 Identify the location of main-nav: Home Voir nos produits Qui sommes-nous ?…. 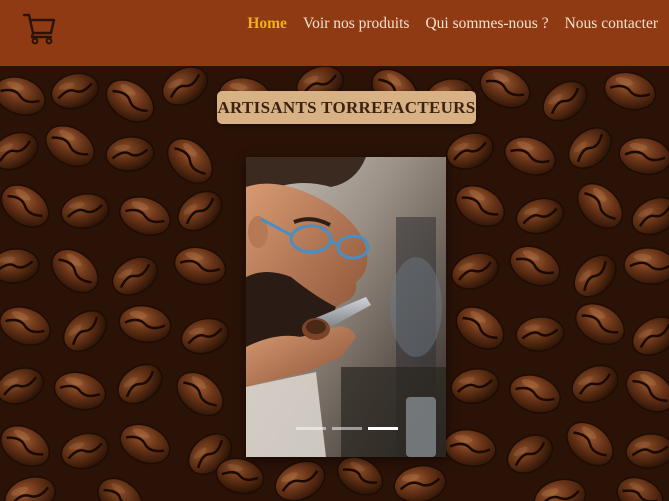
(452, 24).